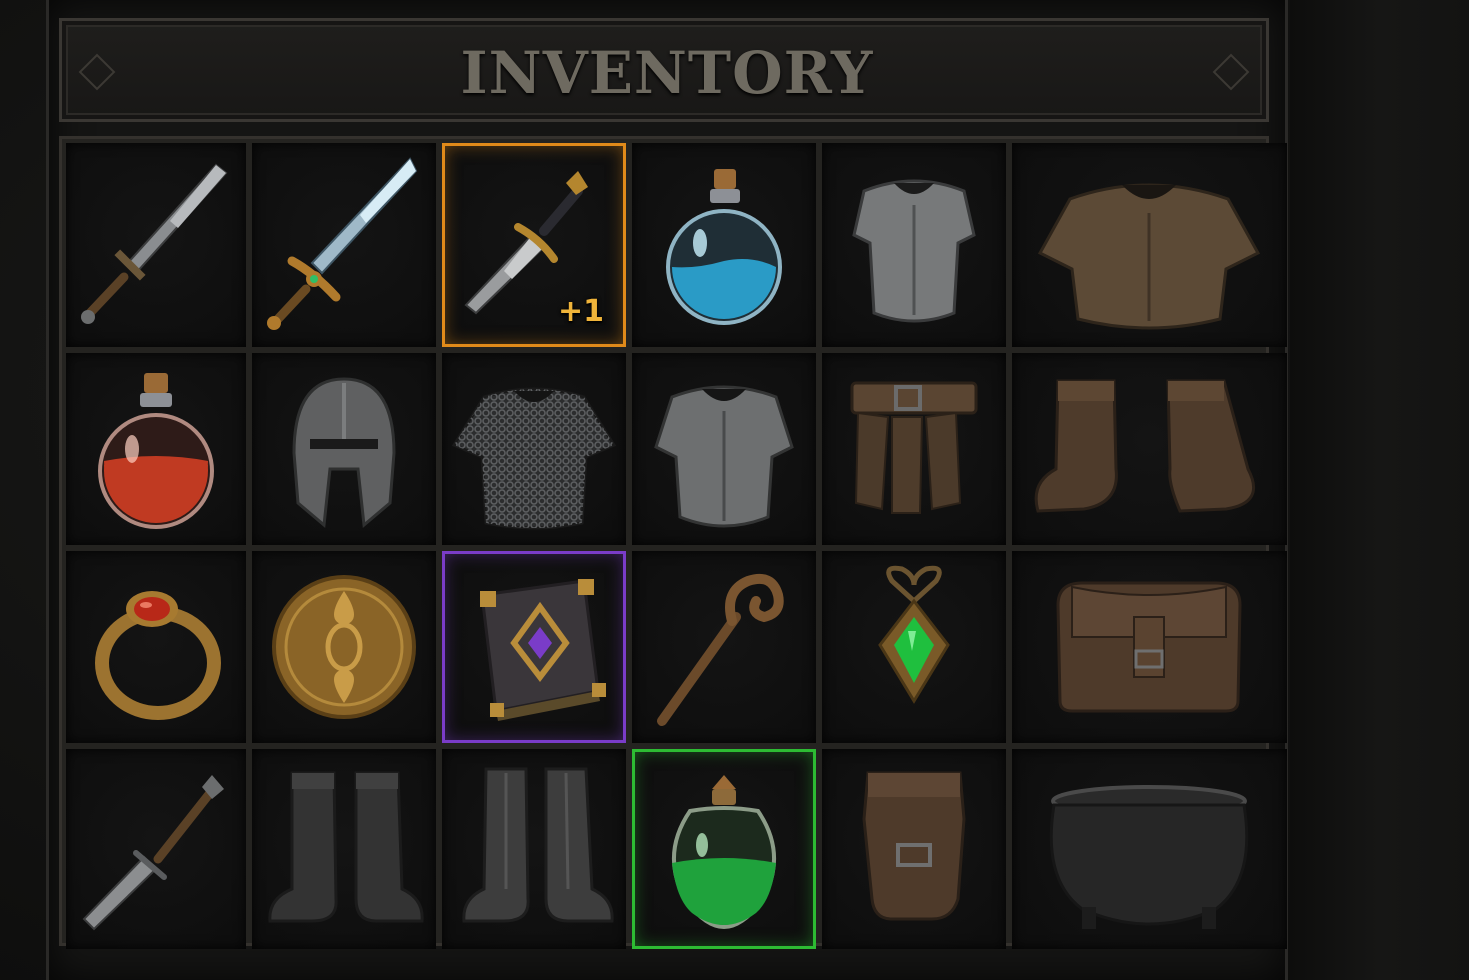 The image size is (1469, 980). Describe the element at coordinates (1149, 857) in the screenshot. I see `iron-cauldron-icon` at that location.